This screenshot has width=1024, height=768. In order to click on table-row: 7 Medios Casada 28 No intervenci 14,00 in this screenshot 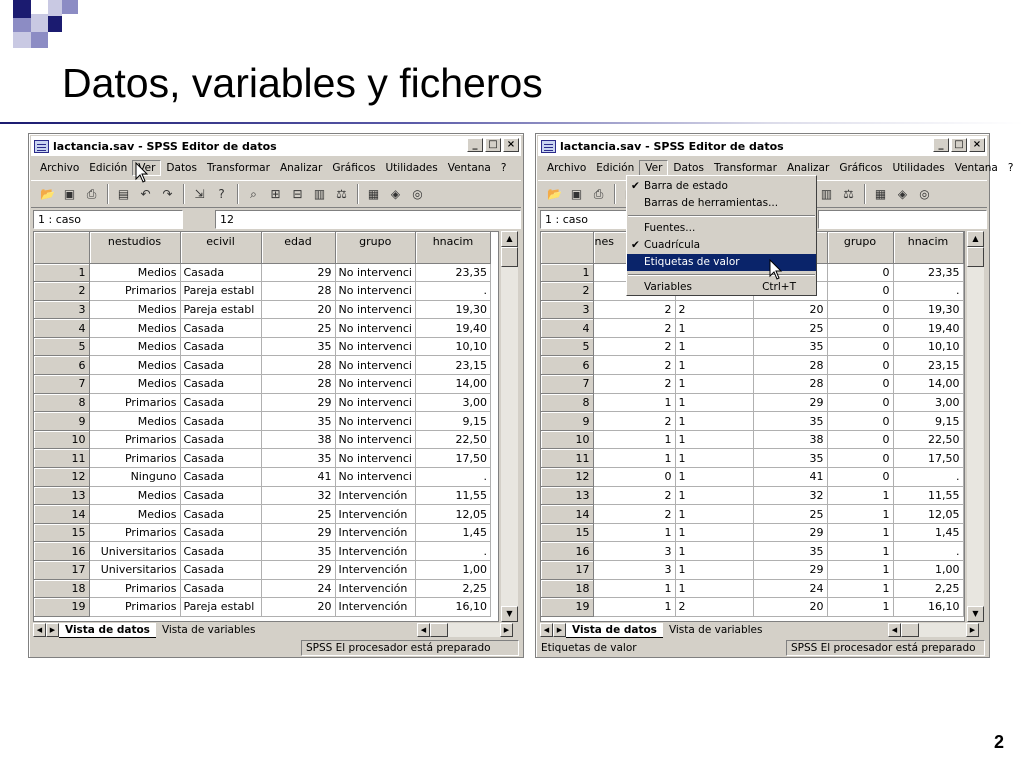, I will do `click(262, 384)`.